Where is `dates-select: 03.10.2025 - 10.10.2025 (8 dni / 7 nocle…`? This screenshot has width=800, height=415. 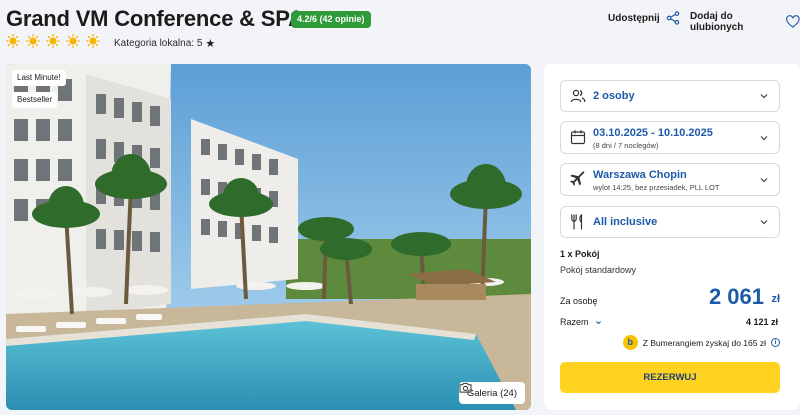 dates-select: 03.10.2025 - 10.10.2025 (8 dni / 7 nocle… is located at coordinates (670, 137).